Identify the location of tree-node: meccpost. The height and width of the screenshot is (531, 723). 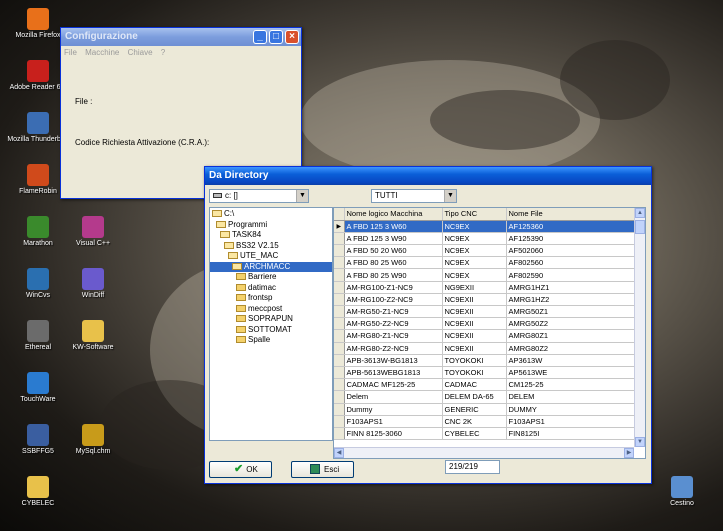
(271, 309).